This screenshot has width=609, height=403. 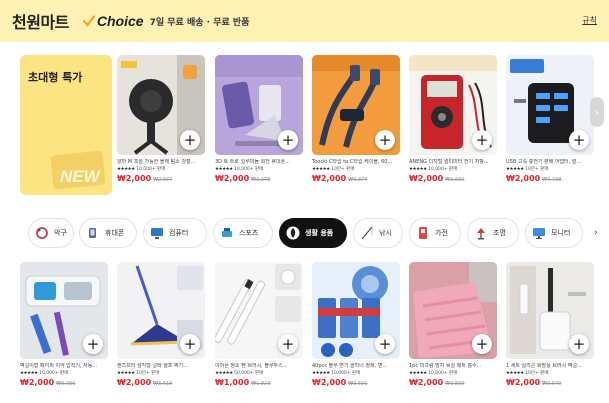 I want to click on product-price: ₩2,000 ₩3,669, so click(x=453, y=178).